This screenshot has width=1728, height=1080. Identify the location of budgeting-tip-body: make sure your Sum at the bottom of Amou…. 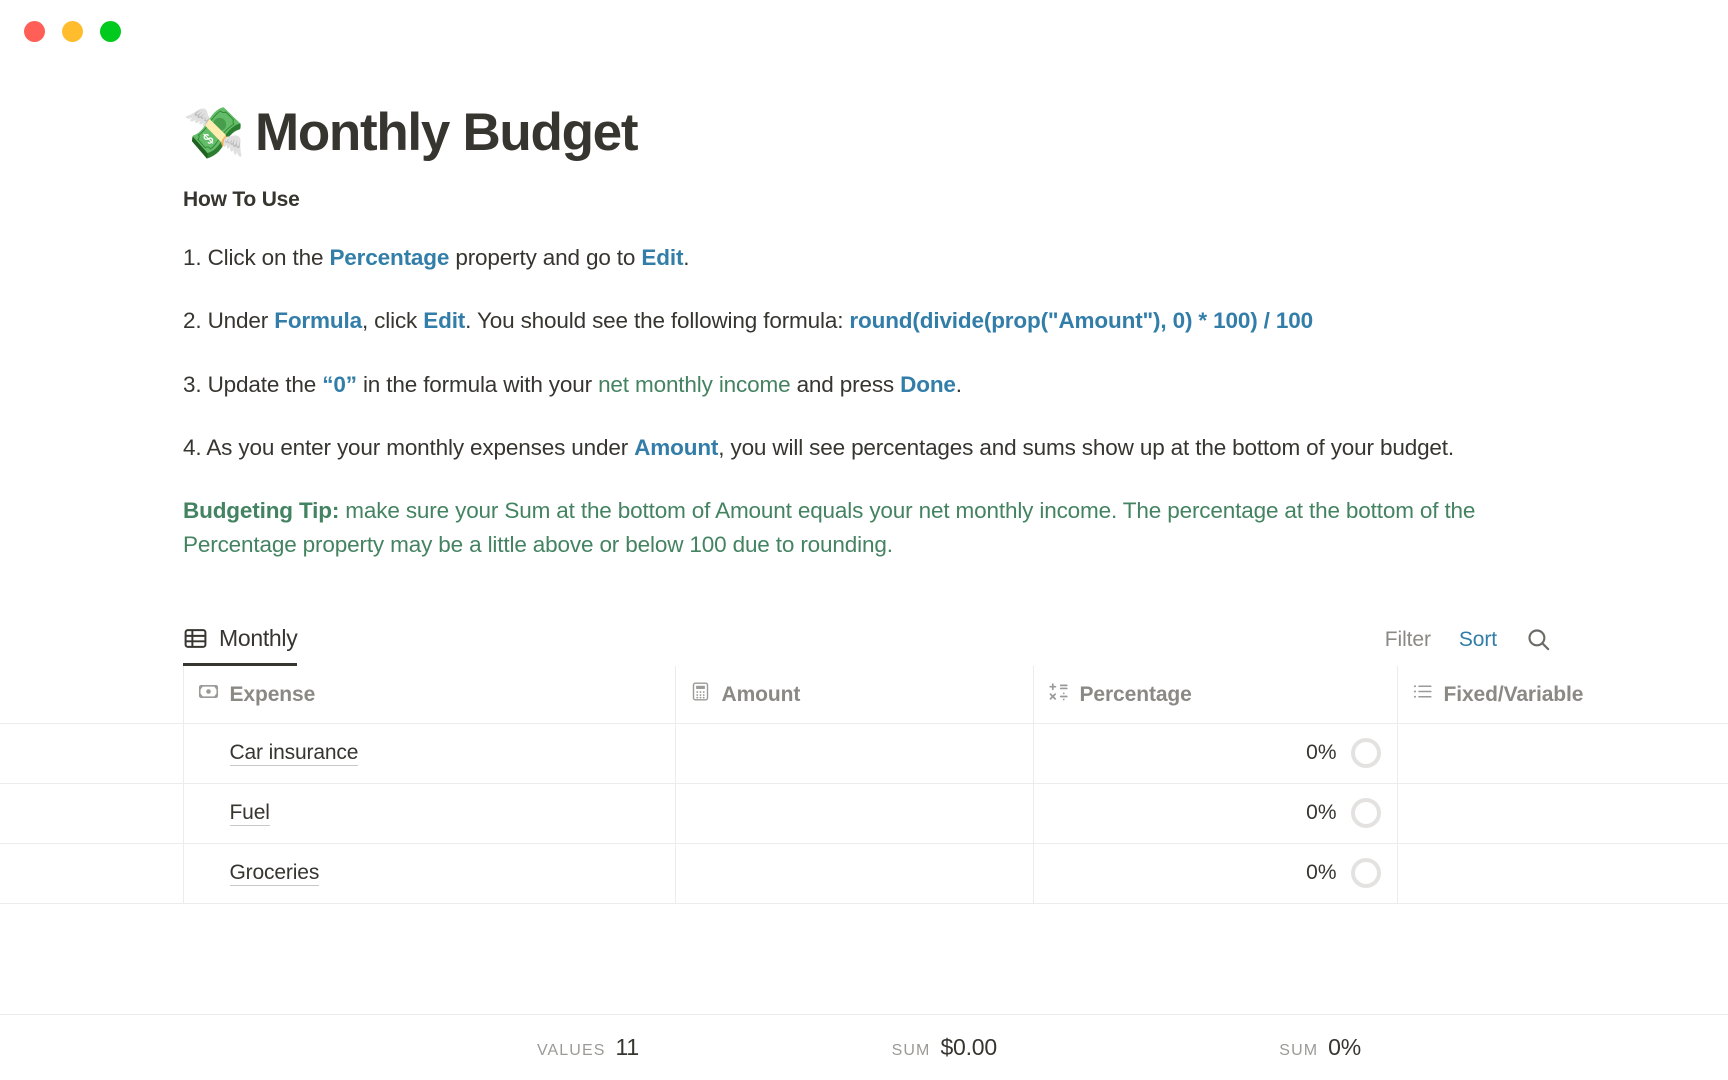
(829, 528).